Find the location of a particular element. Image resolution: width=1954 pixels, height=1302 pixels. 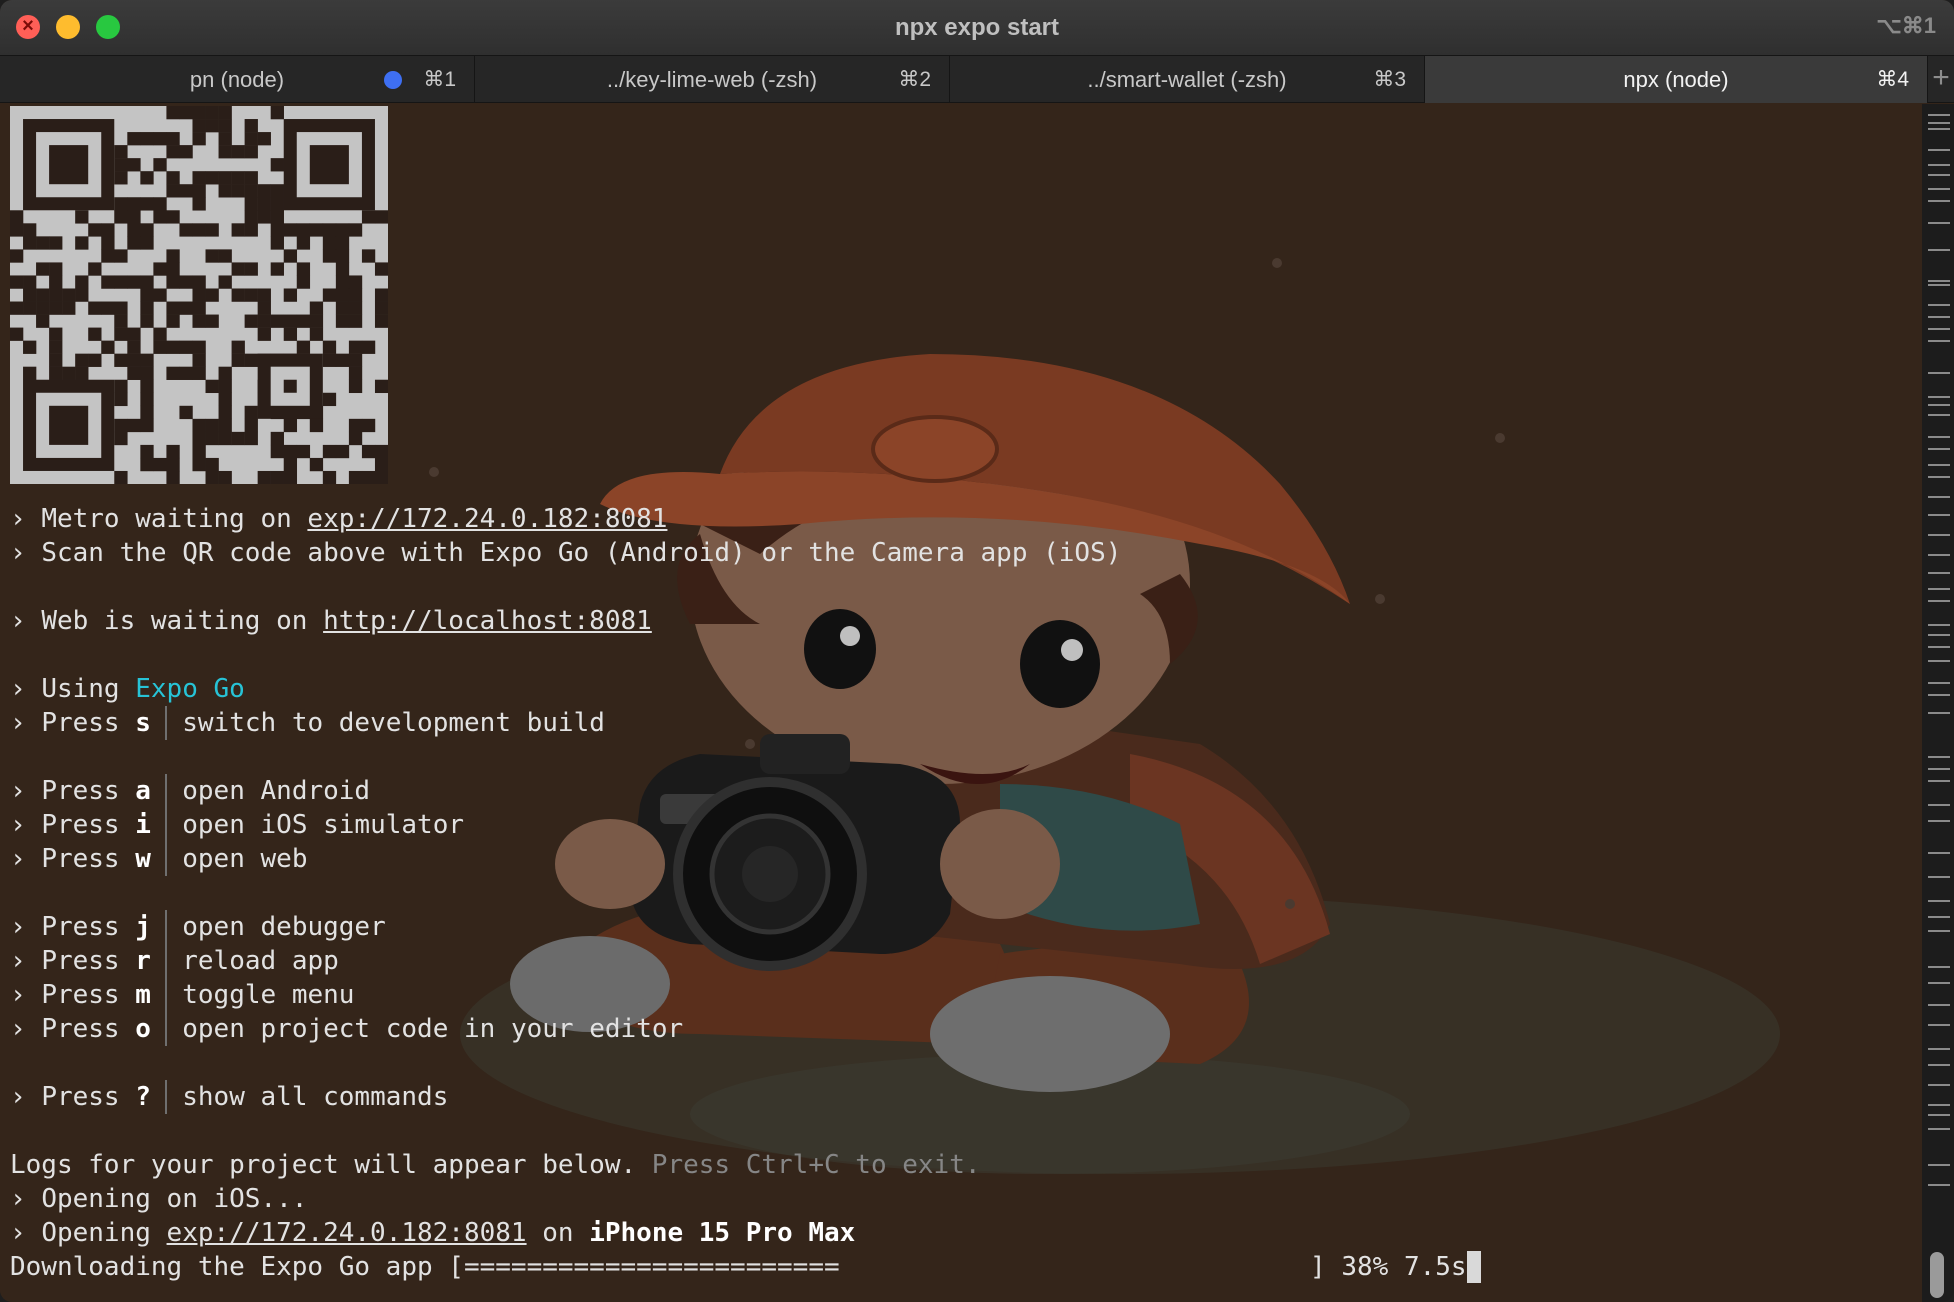

command-line-m: › Press m toggle menu is located at coordinates (182, 995).